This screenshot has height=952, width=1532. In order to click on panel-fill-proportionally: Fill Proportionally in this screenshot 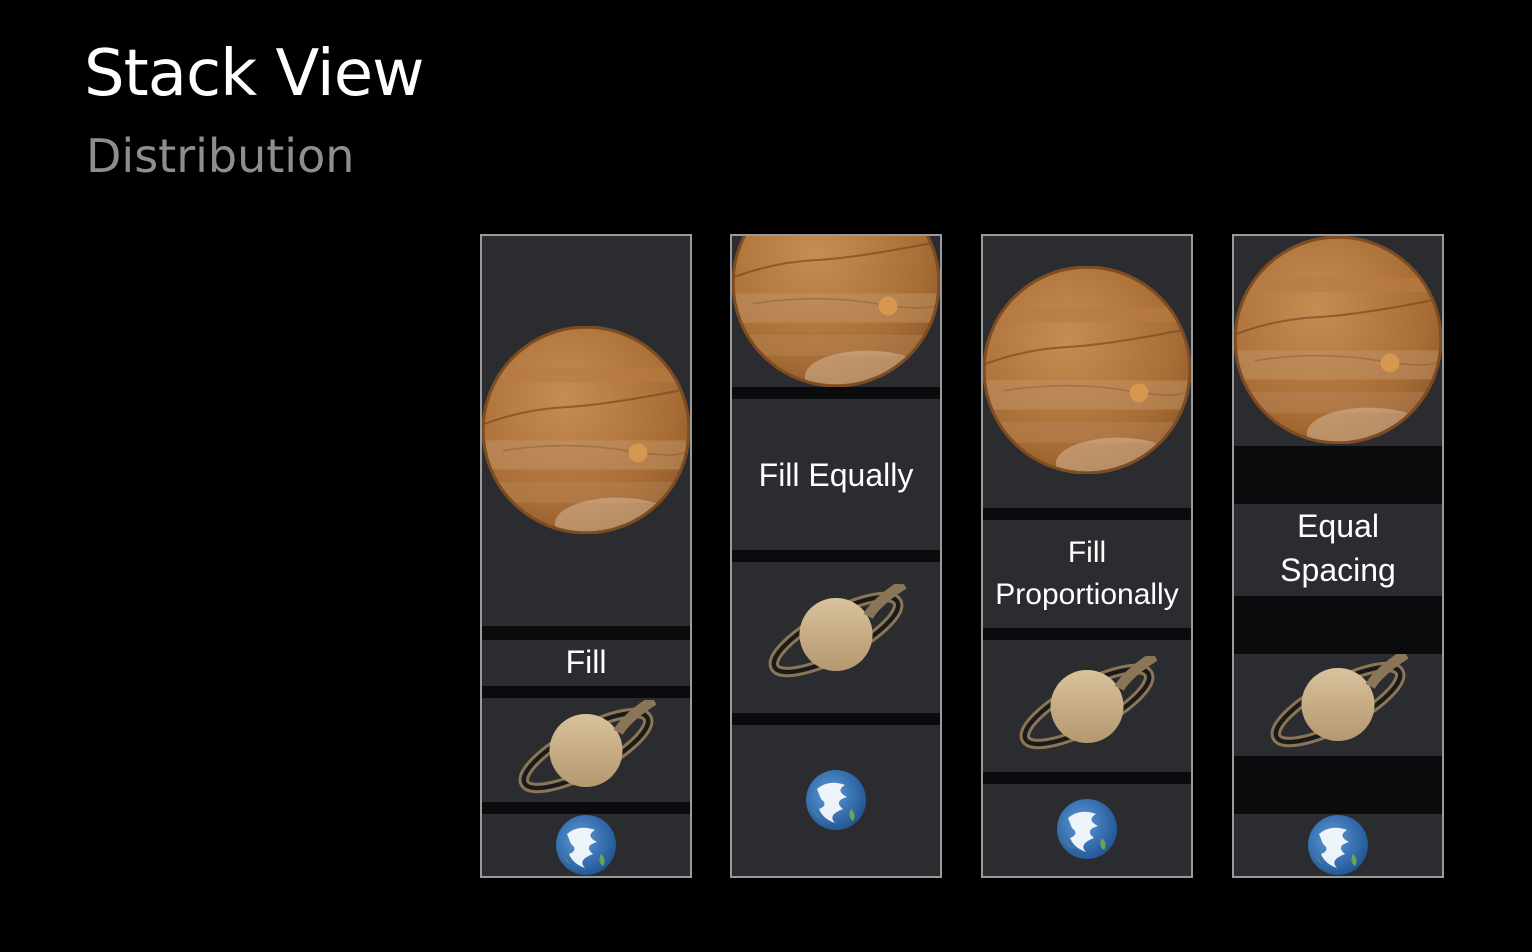, I will do `click(1087, 556)`.